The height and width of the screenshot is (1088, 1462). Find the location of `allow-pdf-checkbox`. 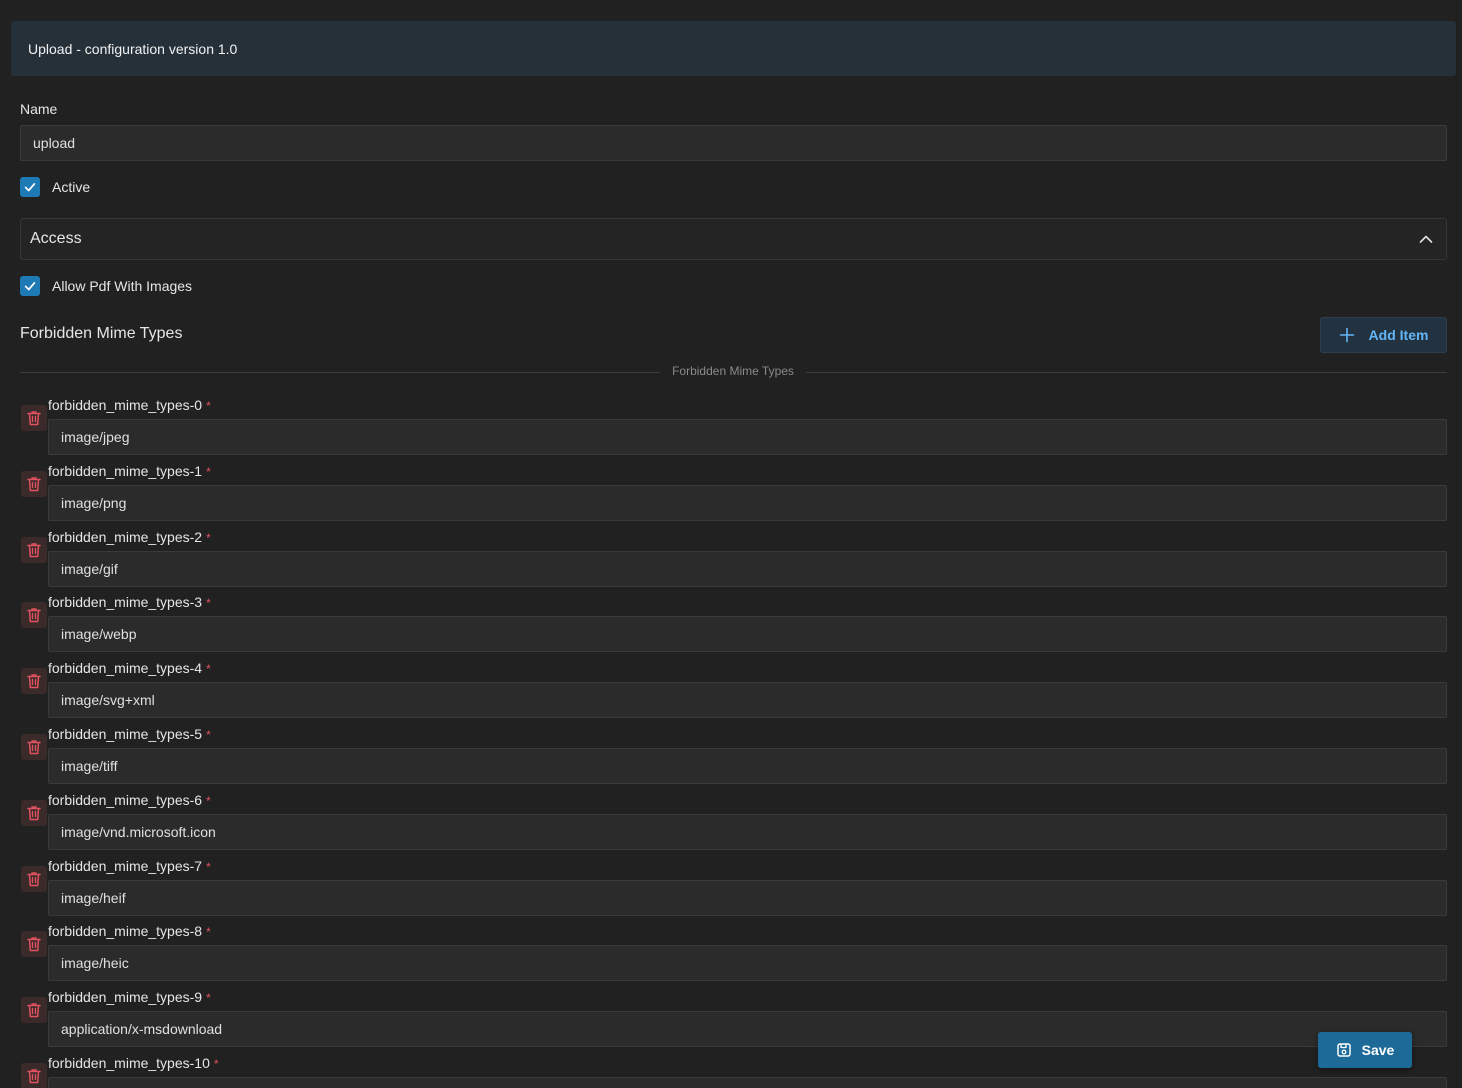

allow-pdf-checkbox is located at coordinates (30, 286).